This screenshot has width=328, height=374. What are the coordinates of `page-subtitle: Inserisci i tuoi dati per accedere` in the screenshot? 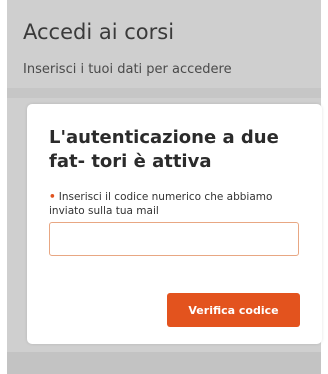 It's located at (127, 69).